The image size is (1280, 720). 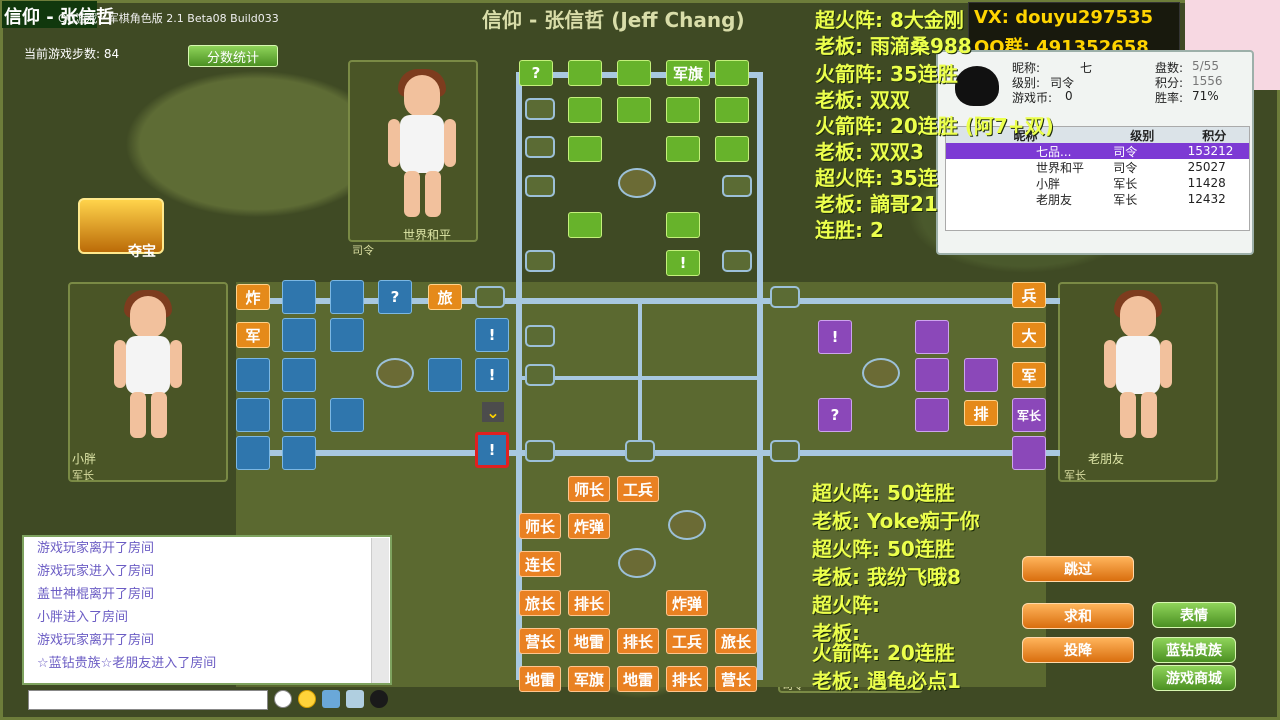 What do you see at coordinates (168, 18) in the screenshot?
I see `window-title: QQ游戏 · 军棋角色版 2.1 Beta08 Build033` at bounding box center [168, 18].